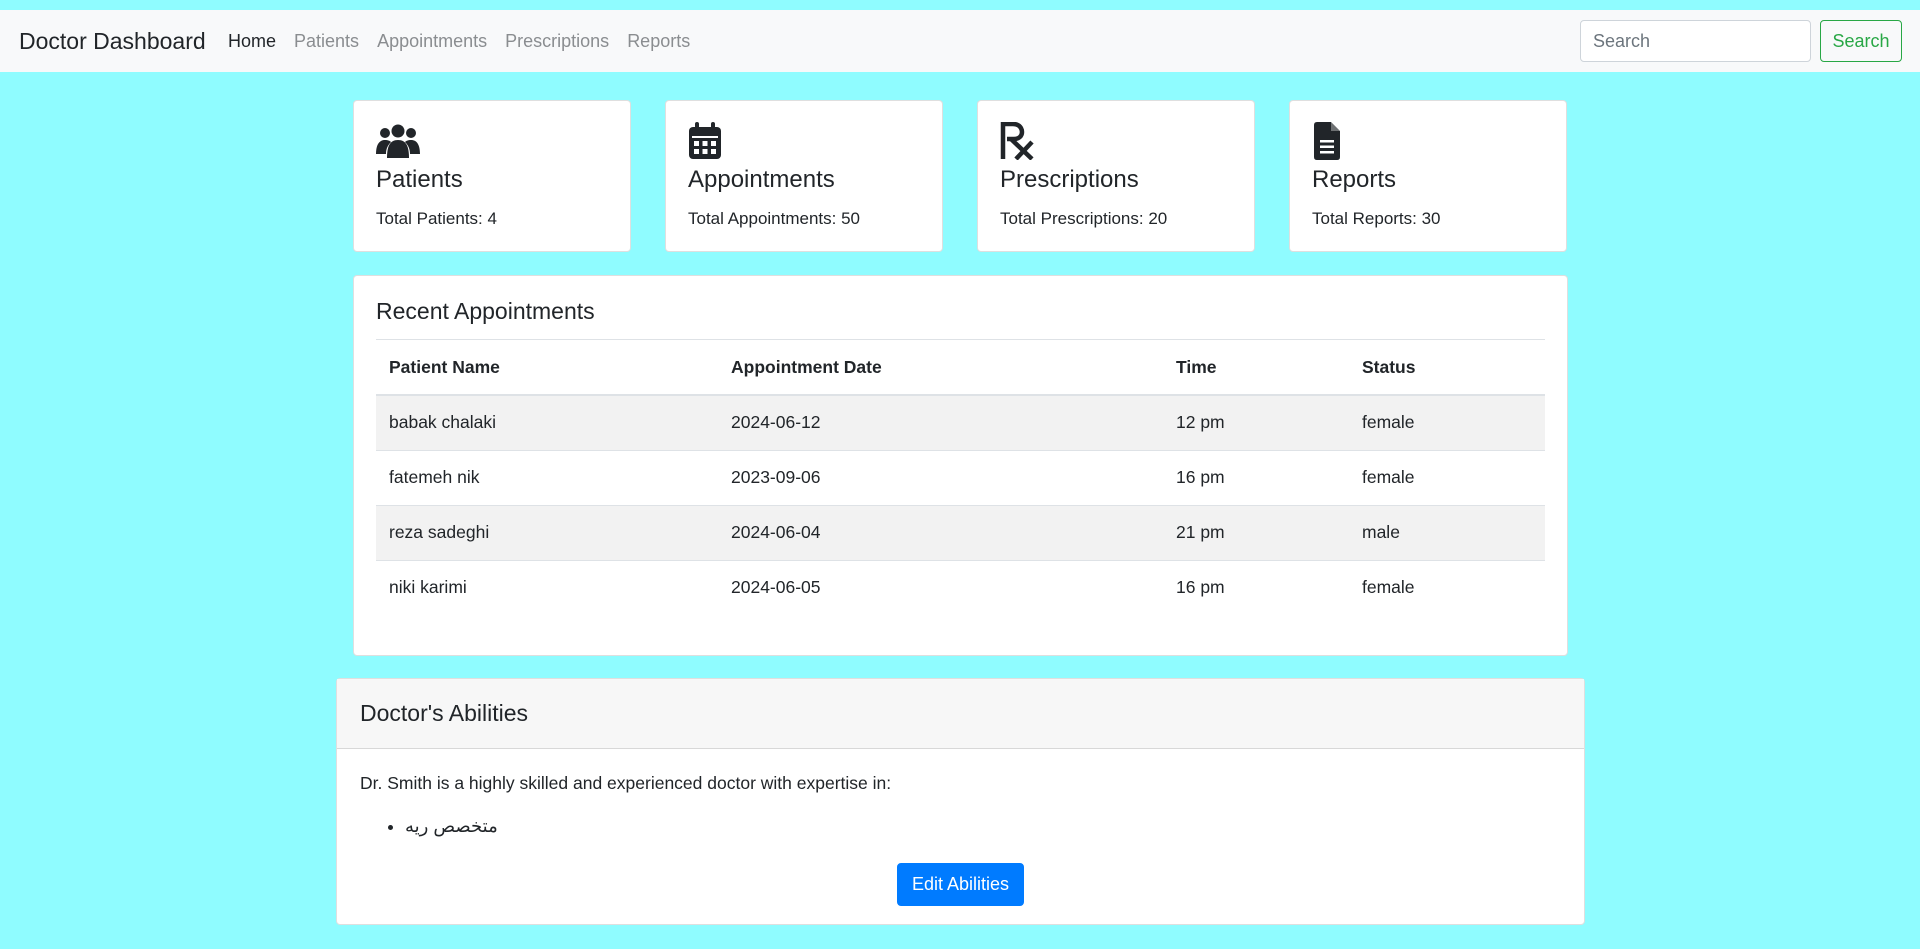  What do you see at coordinates (1861, 41) in the screenshot?
I see `search-button: Search` at bounding box center [1861, 41].